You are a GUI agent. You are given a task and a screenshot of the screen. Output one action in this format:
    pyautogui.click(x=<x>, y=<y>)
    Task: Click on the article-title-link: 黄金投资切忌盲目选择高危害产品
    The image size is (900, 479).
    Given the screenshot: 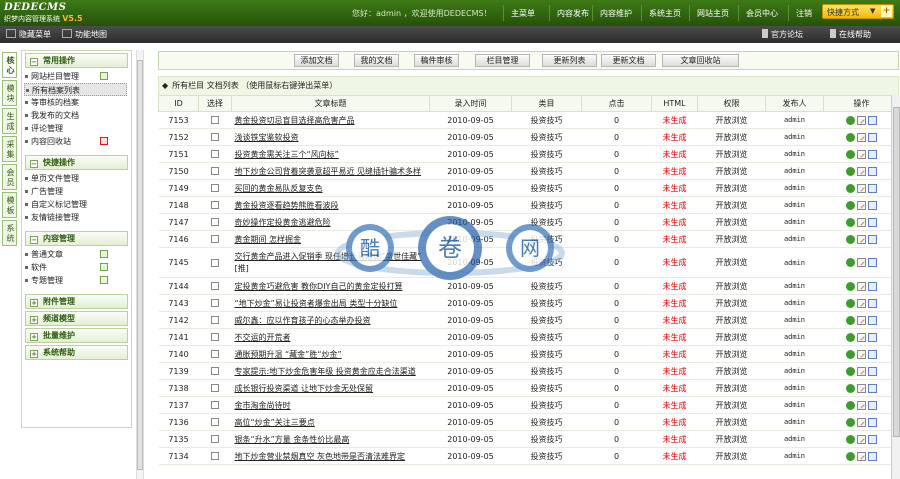 What is the action you would take?
    pyautogui.click(x=295, y=120)
    